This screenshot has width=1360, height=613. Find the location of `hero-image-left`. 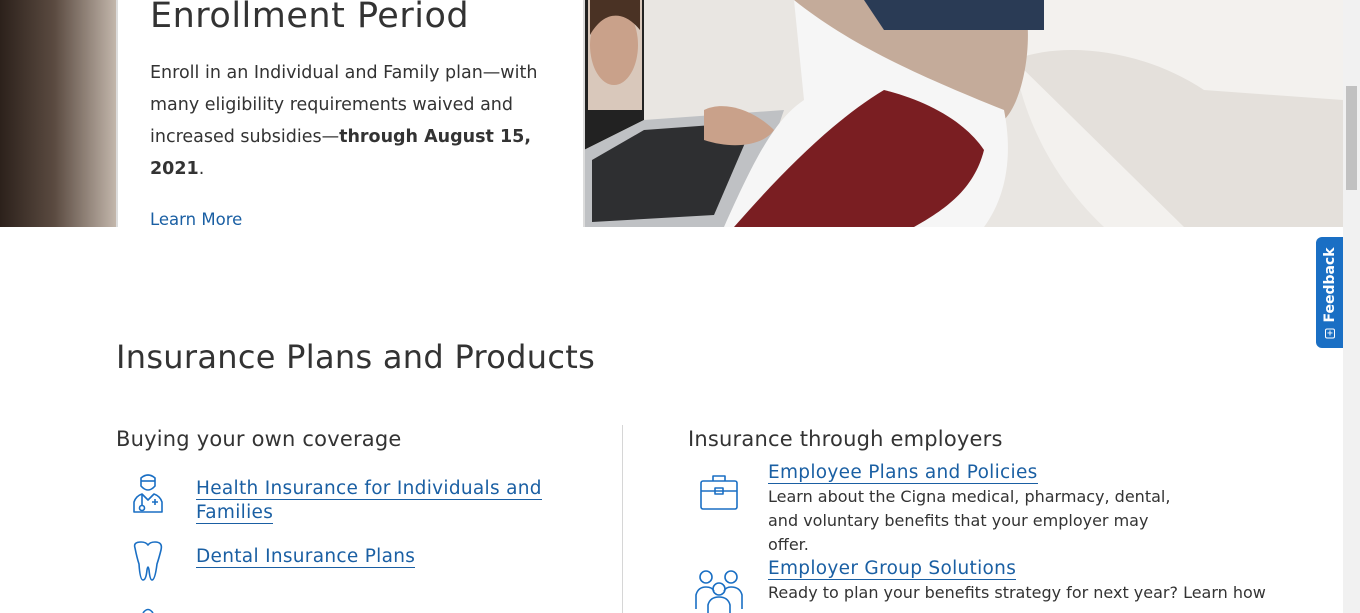

hero-image-left is located at coordinates (60, 113).